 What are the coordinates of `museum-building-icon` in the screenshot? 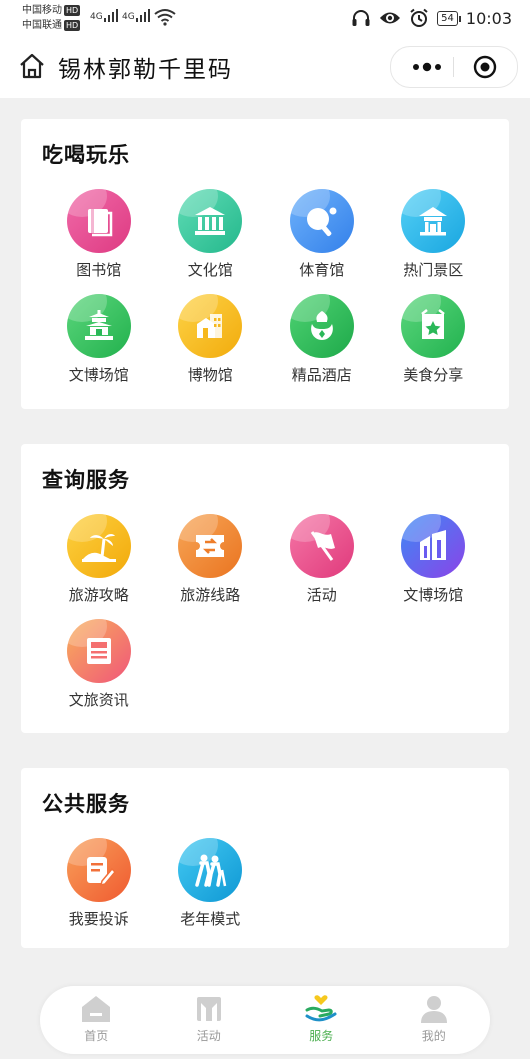 It's located at (210, 221).